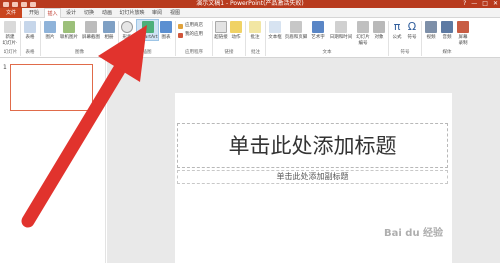 The height and width of the screenshot is (263, 500). What do you see at coordinates (30, 52) in the screenshot?
I see `group-label-tables: 表格` at bounding box center [30, 52].